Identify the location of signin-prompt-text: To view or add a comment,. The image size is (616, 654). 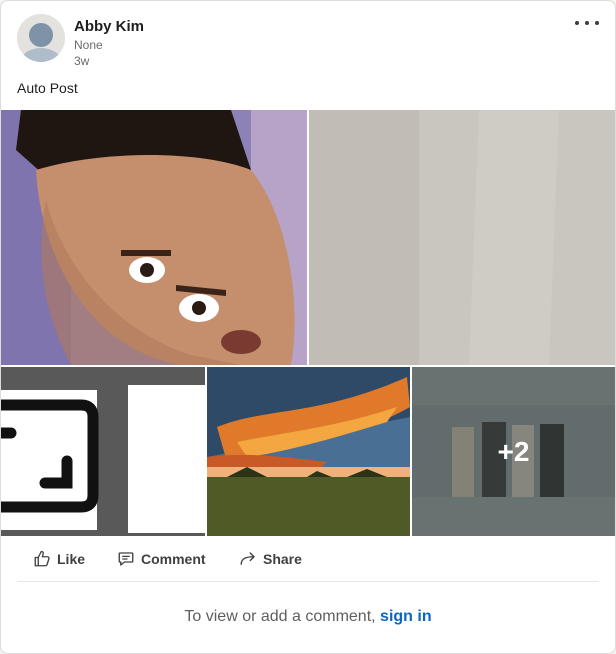
(280, 616).